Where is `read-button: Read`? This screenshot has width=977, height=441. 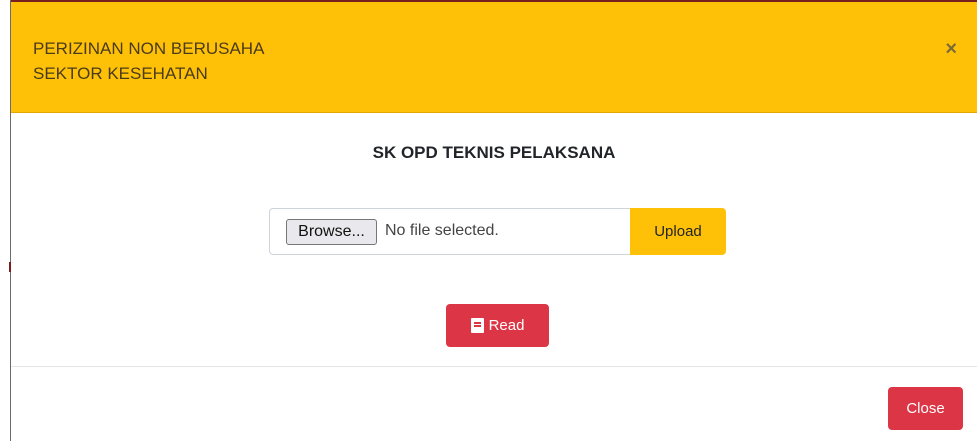
read-button: Read is located at coordinates (497, 325).